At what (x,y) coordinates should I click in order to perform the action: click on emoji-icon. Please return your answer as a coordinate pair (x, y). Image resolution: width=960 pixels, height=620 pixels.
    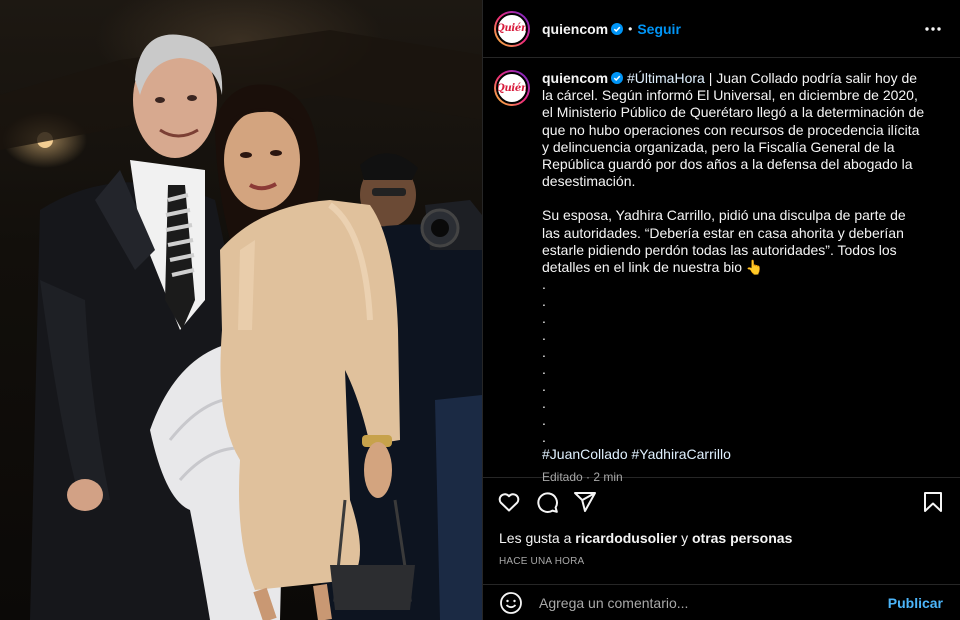
    Looking at the image, I should click on (511, 603).